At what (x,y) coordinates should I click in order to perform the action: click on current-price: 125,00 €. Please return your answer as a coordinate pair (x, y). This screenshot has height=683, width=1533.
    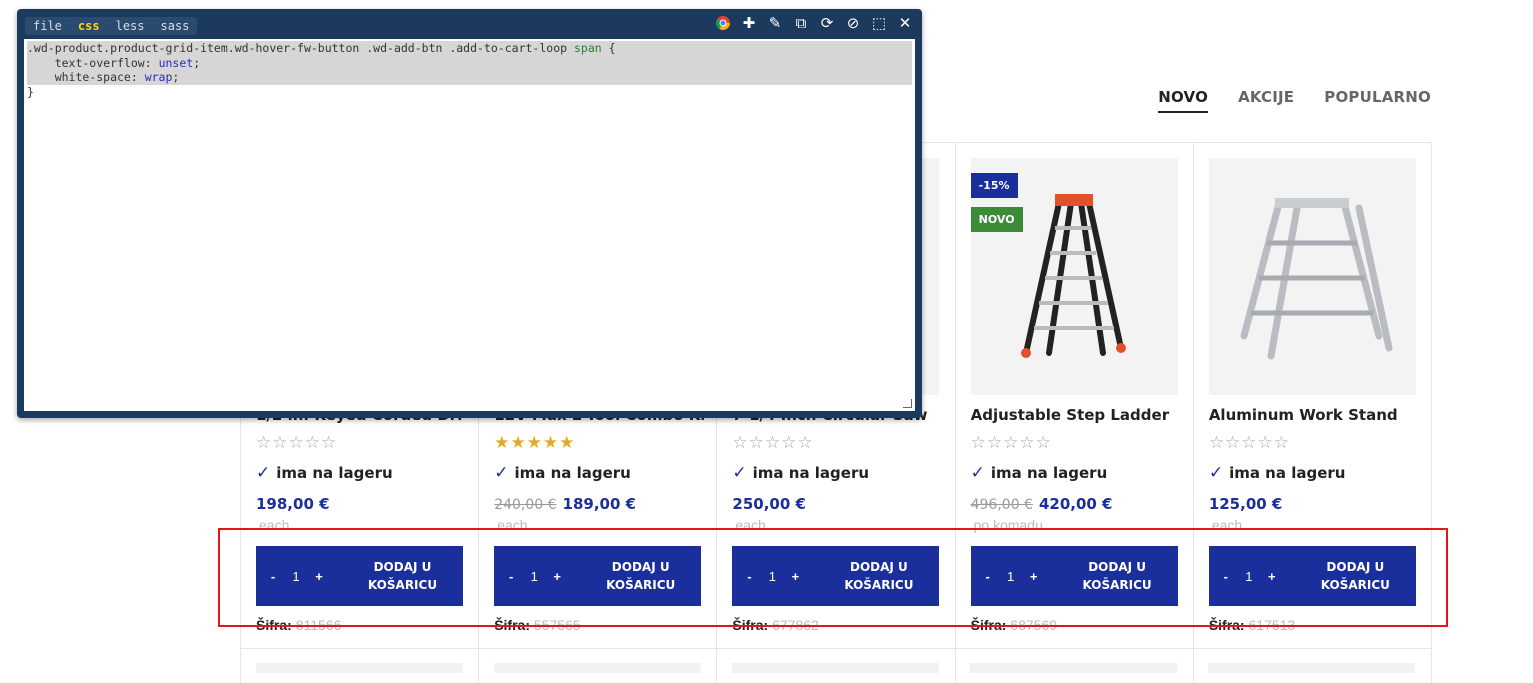
    Looking at the image, I should click on (1245, 504).